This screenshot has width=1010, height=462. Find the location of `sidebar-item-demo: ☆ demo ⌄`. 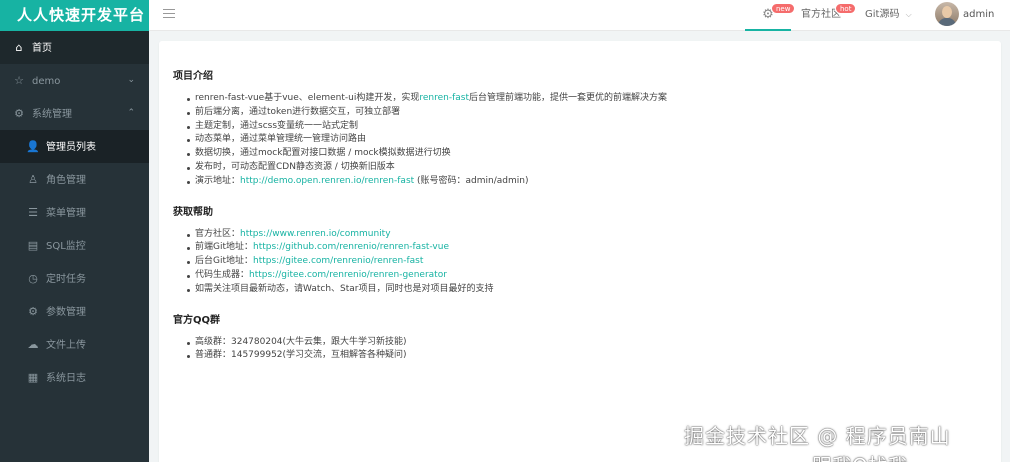

sidebar-item-demo: ☆ demo ⌄ is located at coordinates (74, 80).